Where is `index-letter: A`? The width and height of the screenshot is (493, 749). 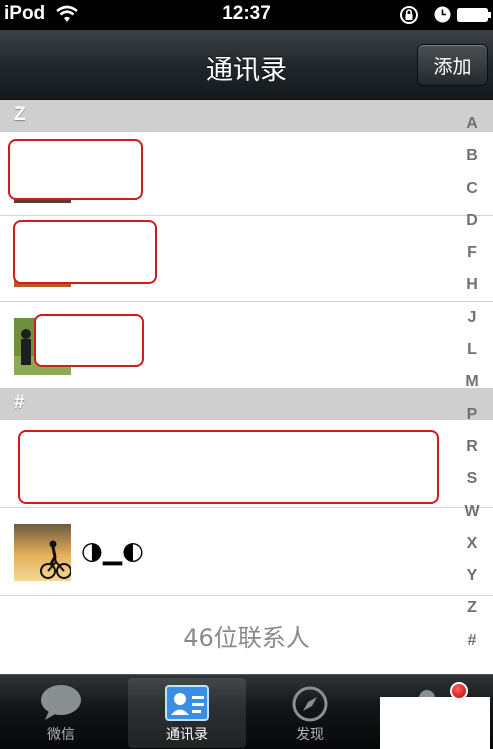 index-letter: A is located at coordinates (472, 131).